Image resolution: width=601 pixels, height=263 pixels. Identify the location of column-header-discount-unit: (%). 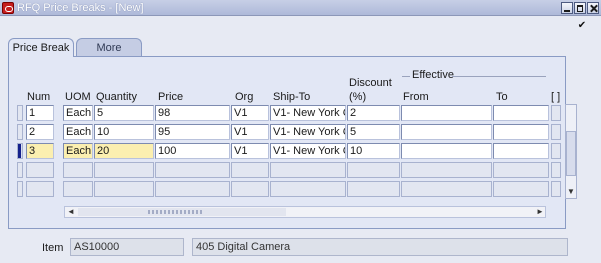
(358, 97).